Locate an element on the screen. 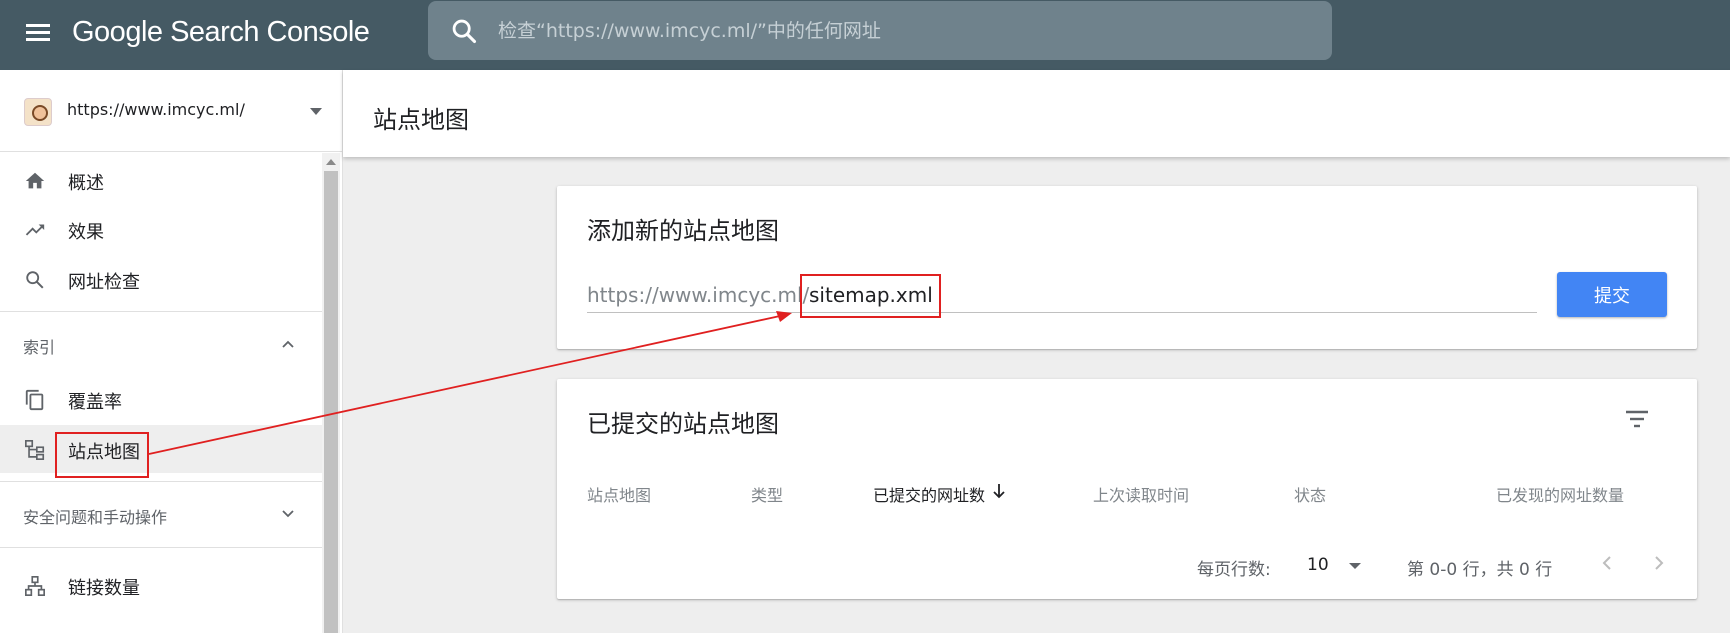 The width and height of the screenshot is (1730, 633). home-icon is located at coordinates (35, 180).